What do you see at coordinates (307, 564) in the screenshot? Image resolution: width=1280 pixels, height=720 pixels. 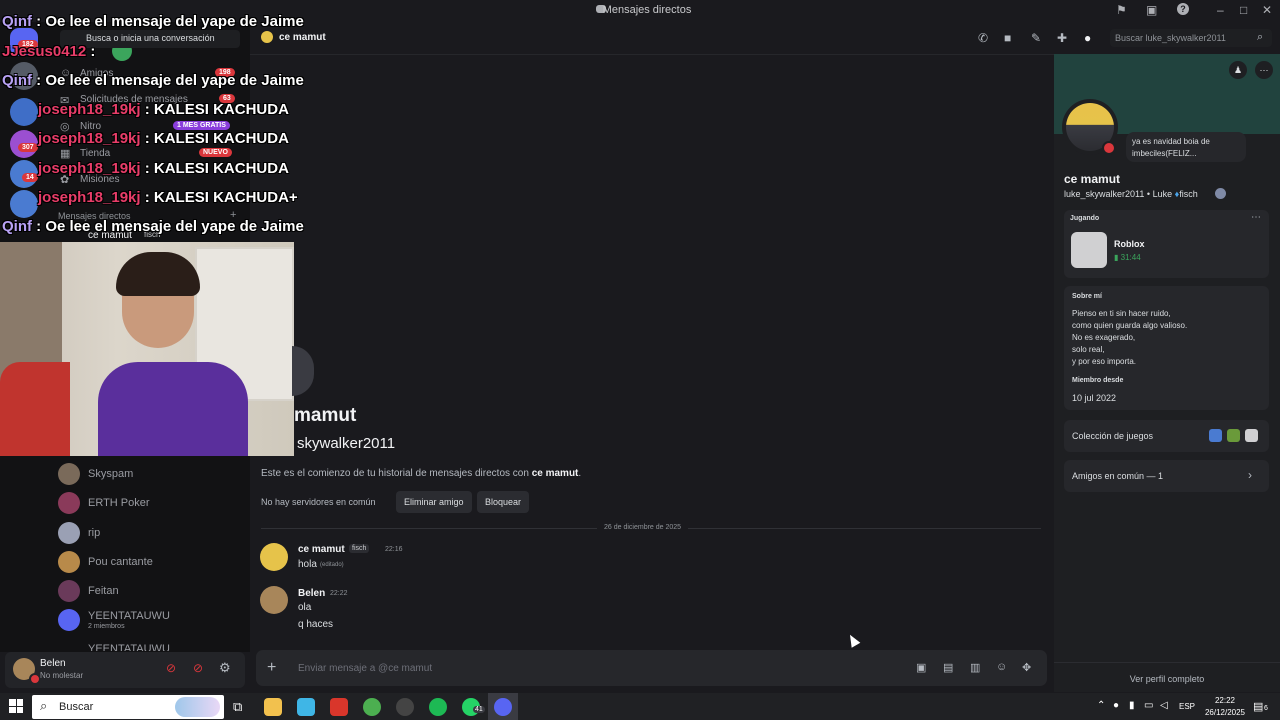 I see `message-text: hola` at bounding box center [307, 564].